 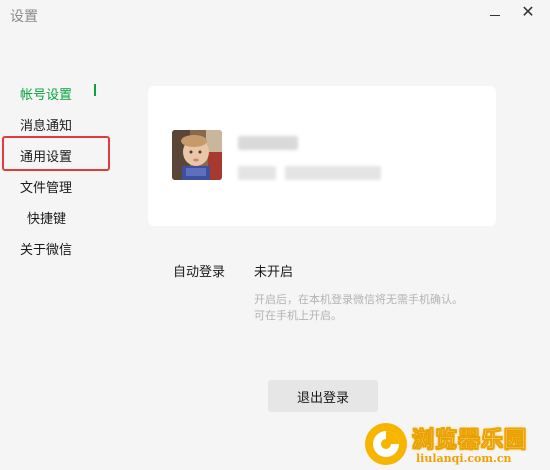 I want to click on highlight-annotation-box, so click(x=56, y=153).